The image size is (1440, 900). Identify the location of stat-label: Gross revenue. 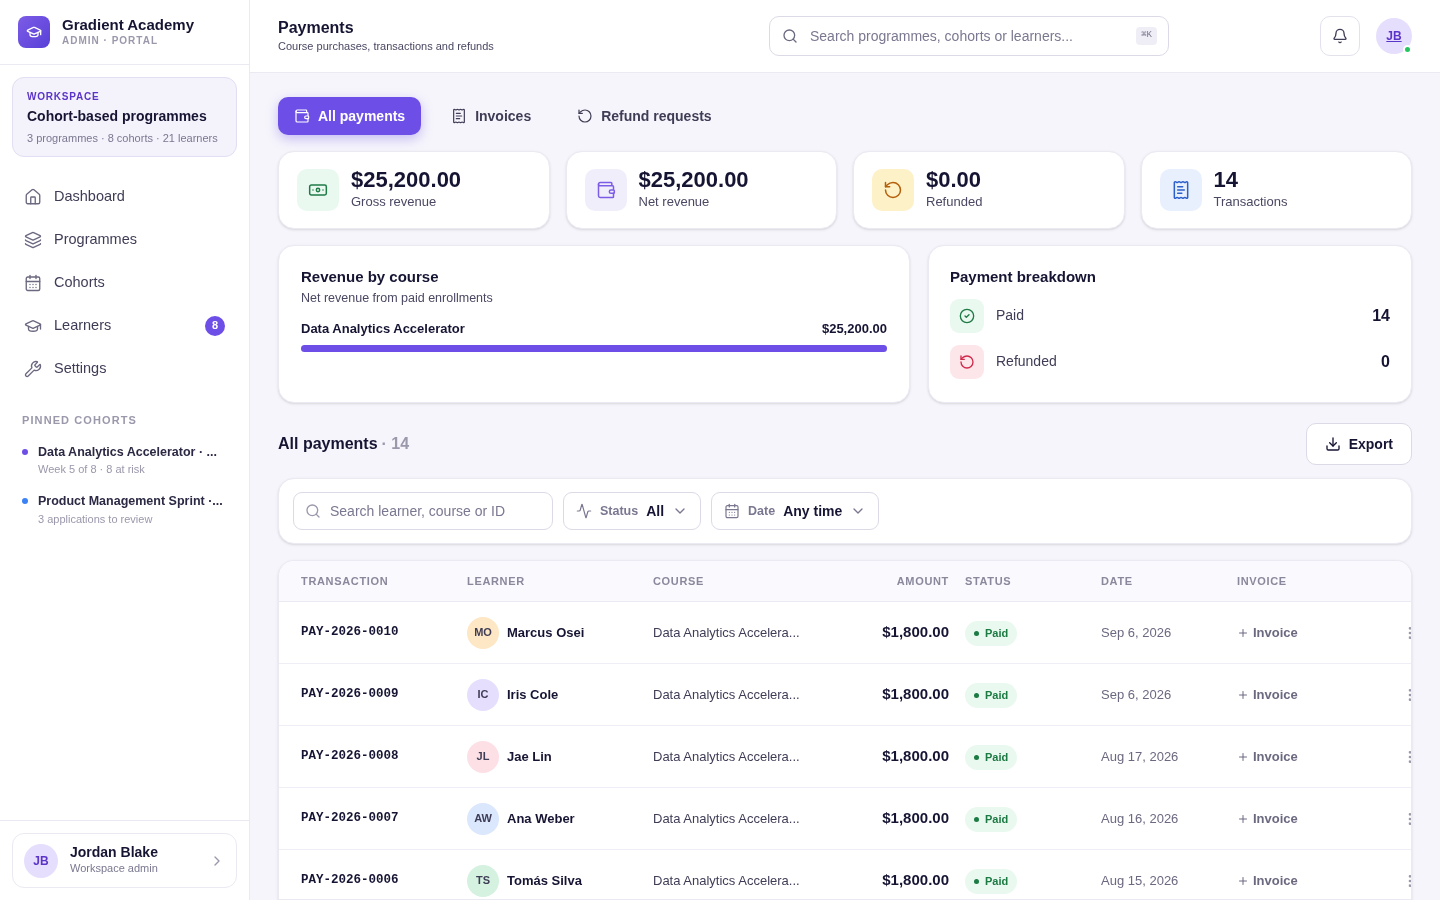
(394, 202).